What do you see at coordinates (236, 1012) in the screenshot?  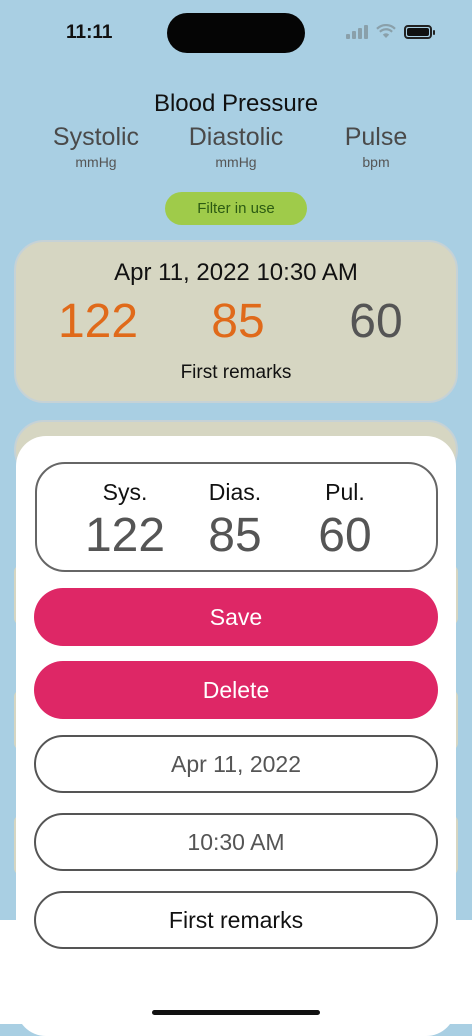 I see `home-indicator` at bounding box center [236, 1012].